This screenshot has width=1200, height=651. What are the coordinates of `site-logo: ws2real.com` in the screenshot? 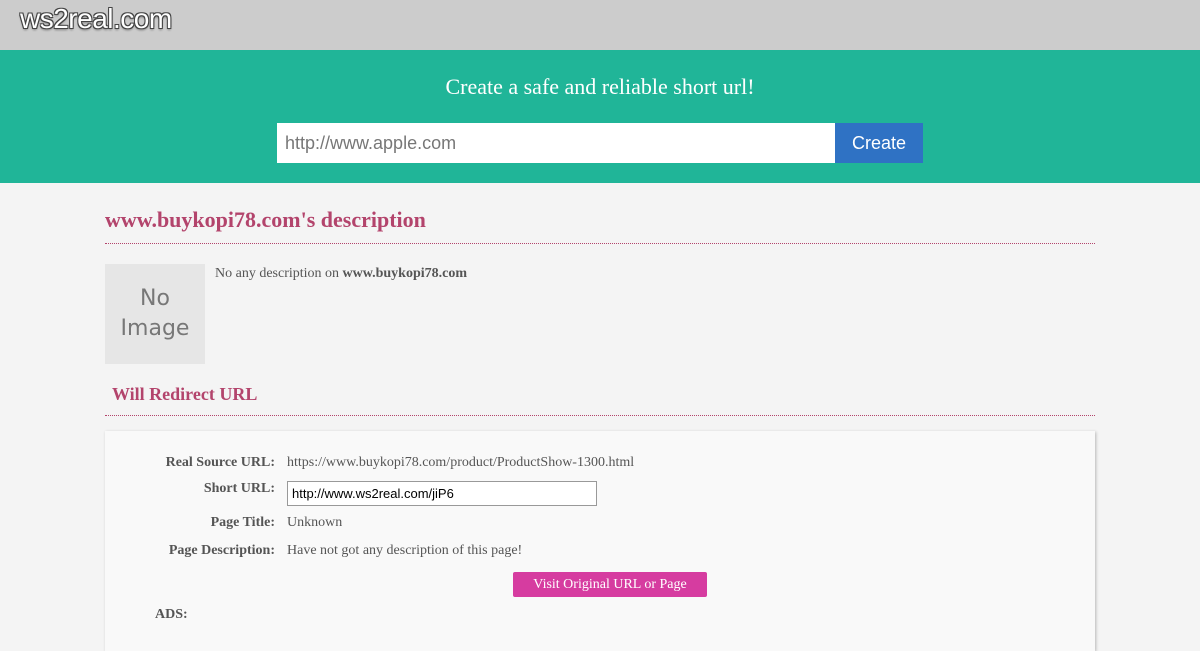 It's located at (96, 19).